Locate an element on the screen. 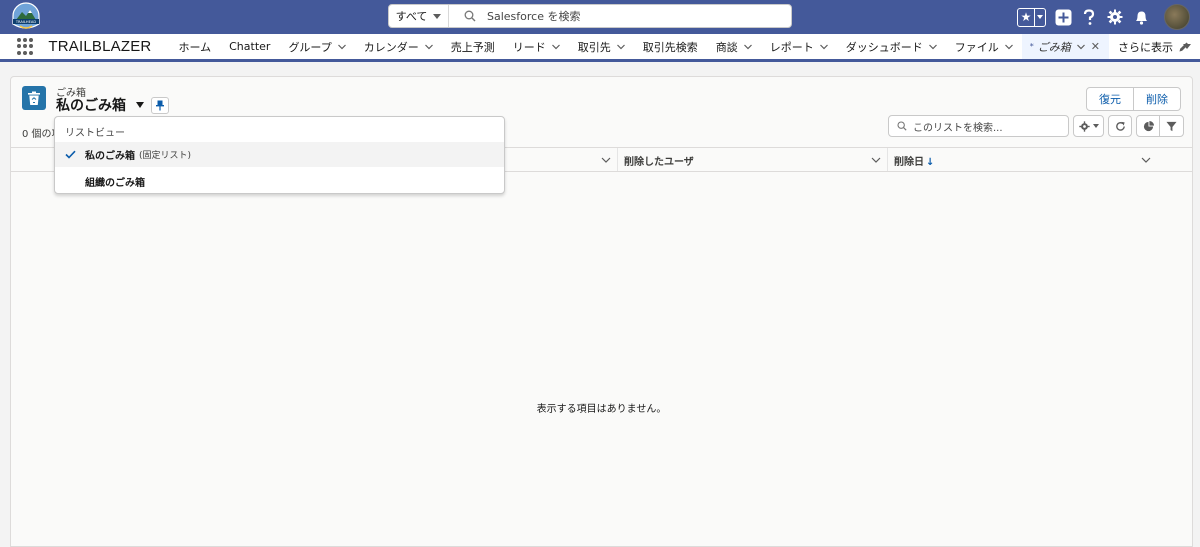  nav-item-label: ごみ箱 is located at coordinates (1054, 47).